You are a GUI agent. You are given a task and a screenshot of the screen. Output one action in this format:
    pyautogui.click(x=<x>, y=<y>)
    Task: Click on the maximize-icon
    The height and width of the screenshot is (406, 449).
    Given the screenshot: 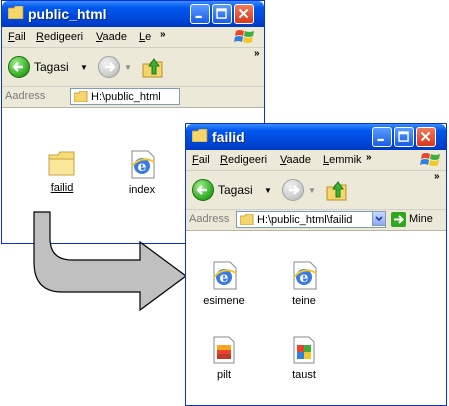 What is the action you would take?
    pyautogui.click(x=403, y=136)
    